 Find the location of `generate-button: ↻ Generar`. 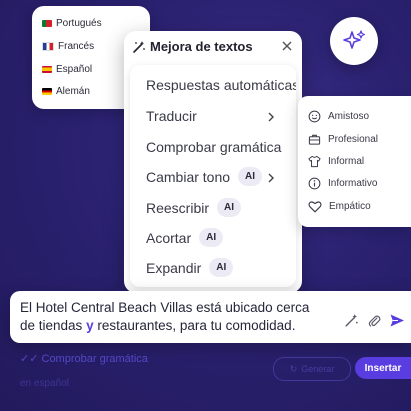

generate-button: ↻ Generar is located at coordinates (312, 369).